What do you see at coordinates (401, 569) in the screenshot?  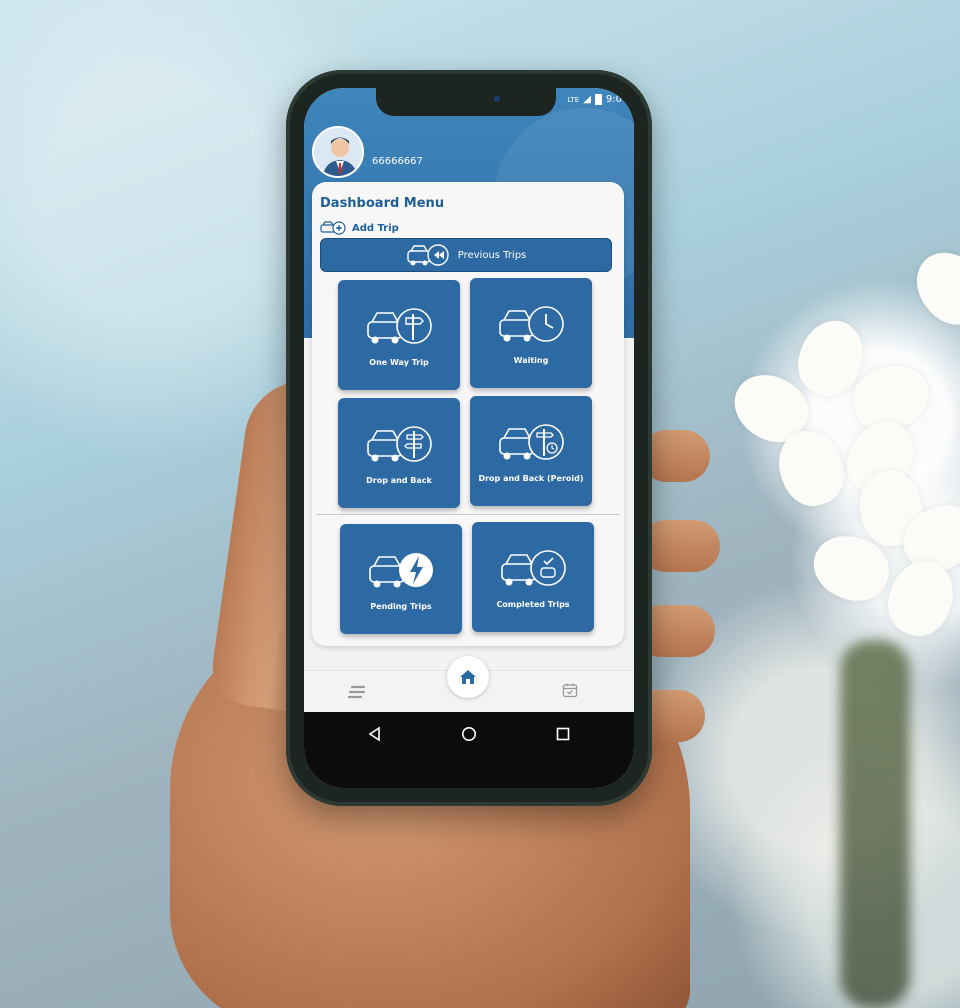 I see `car-lightning-icon` at bounding box center [401, 569].